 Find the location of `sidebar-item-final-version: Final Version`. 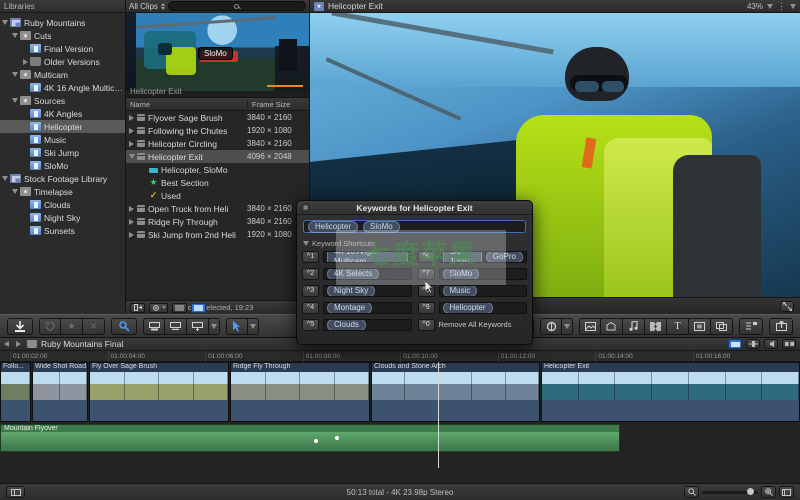

sidebar-item-final-version: Final Version is located at coordinates (62, 48).